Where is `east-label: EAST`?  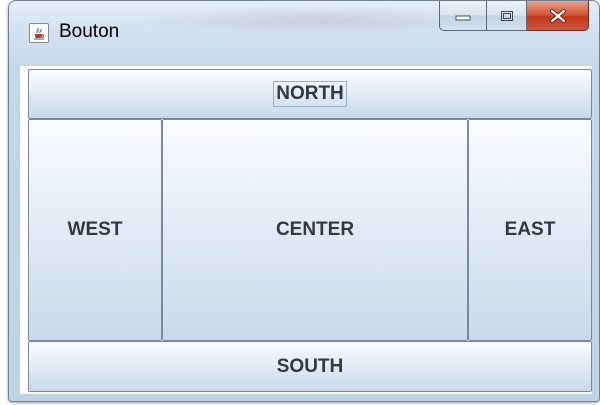
east-label: EAST is located at coordinates (530, 229).